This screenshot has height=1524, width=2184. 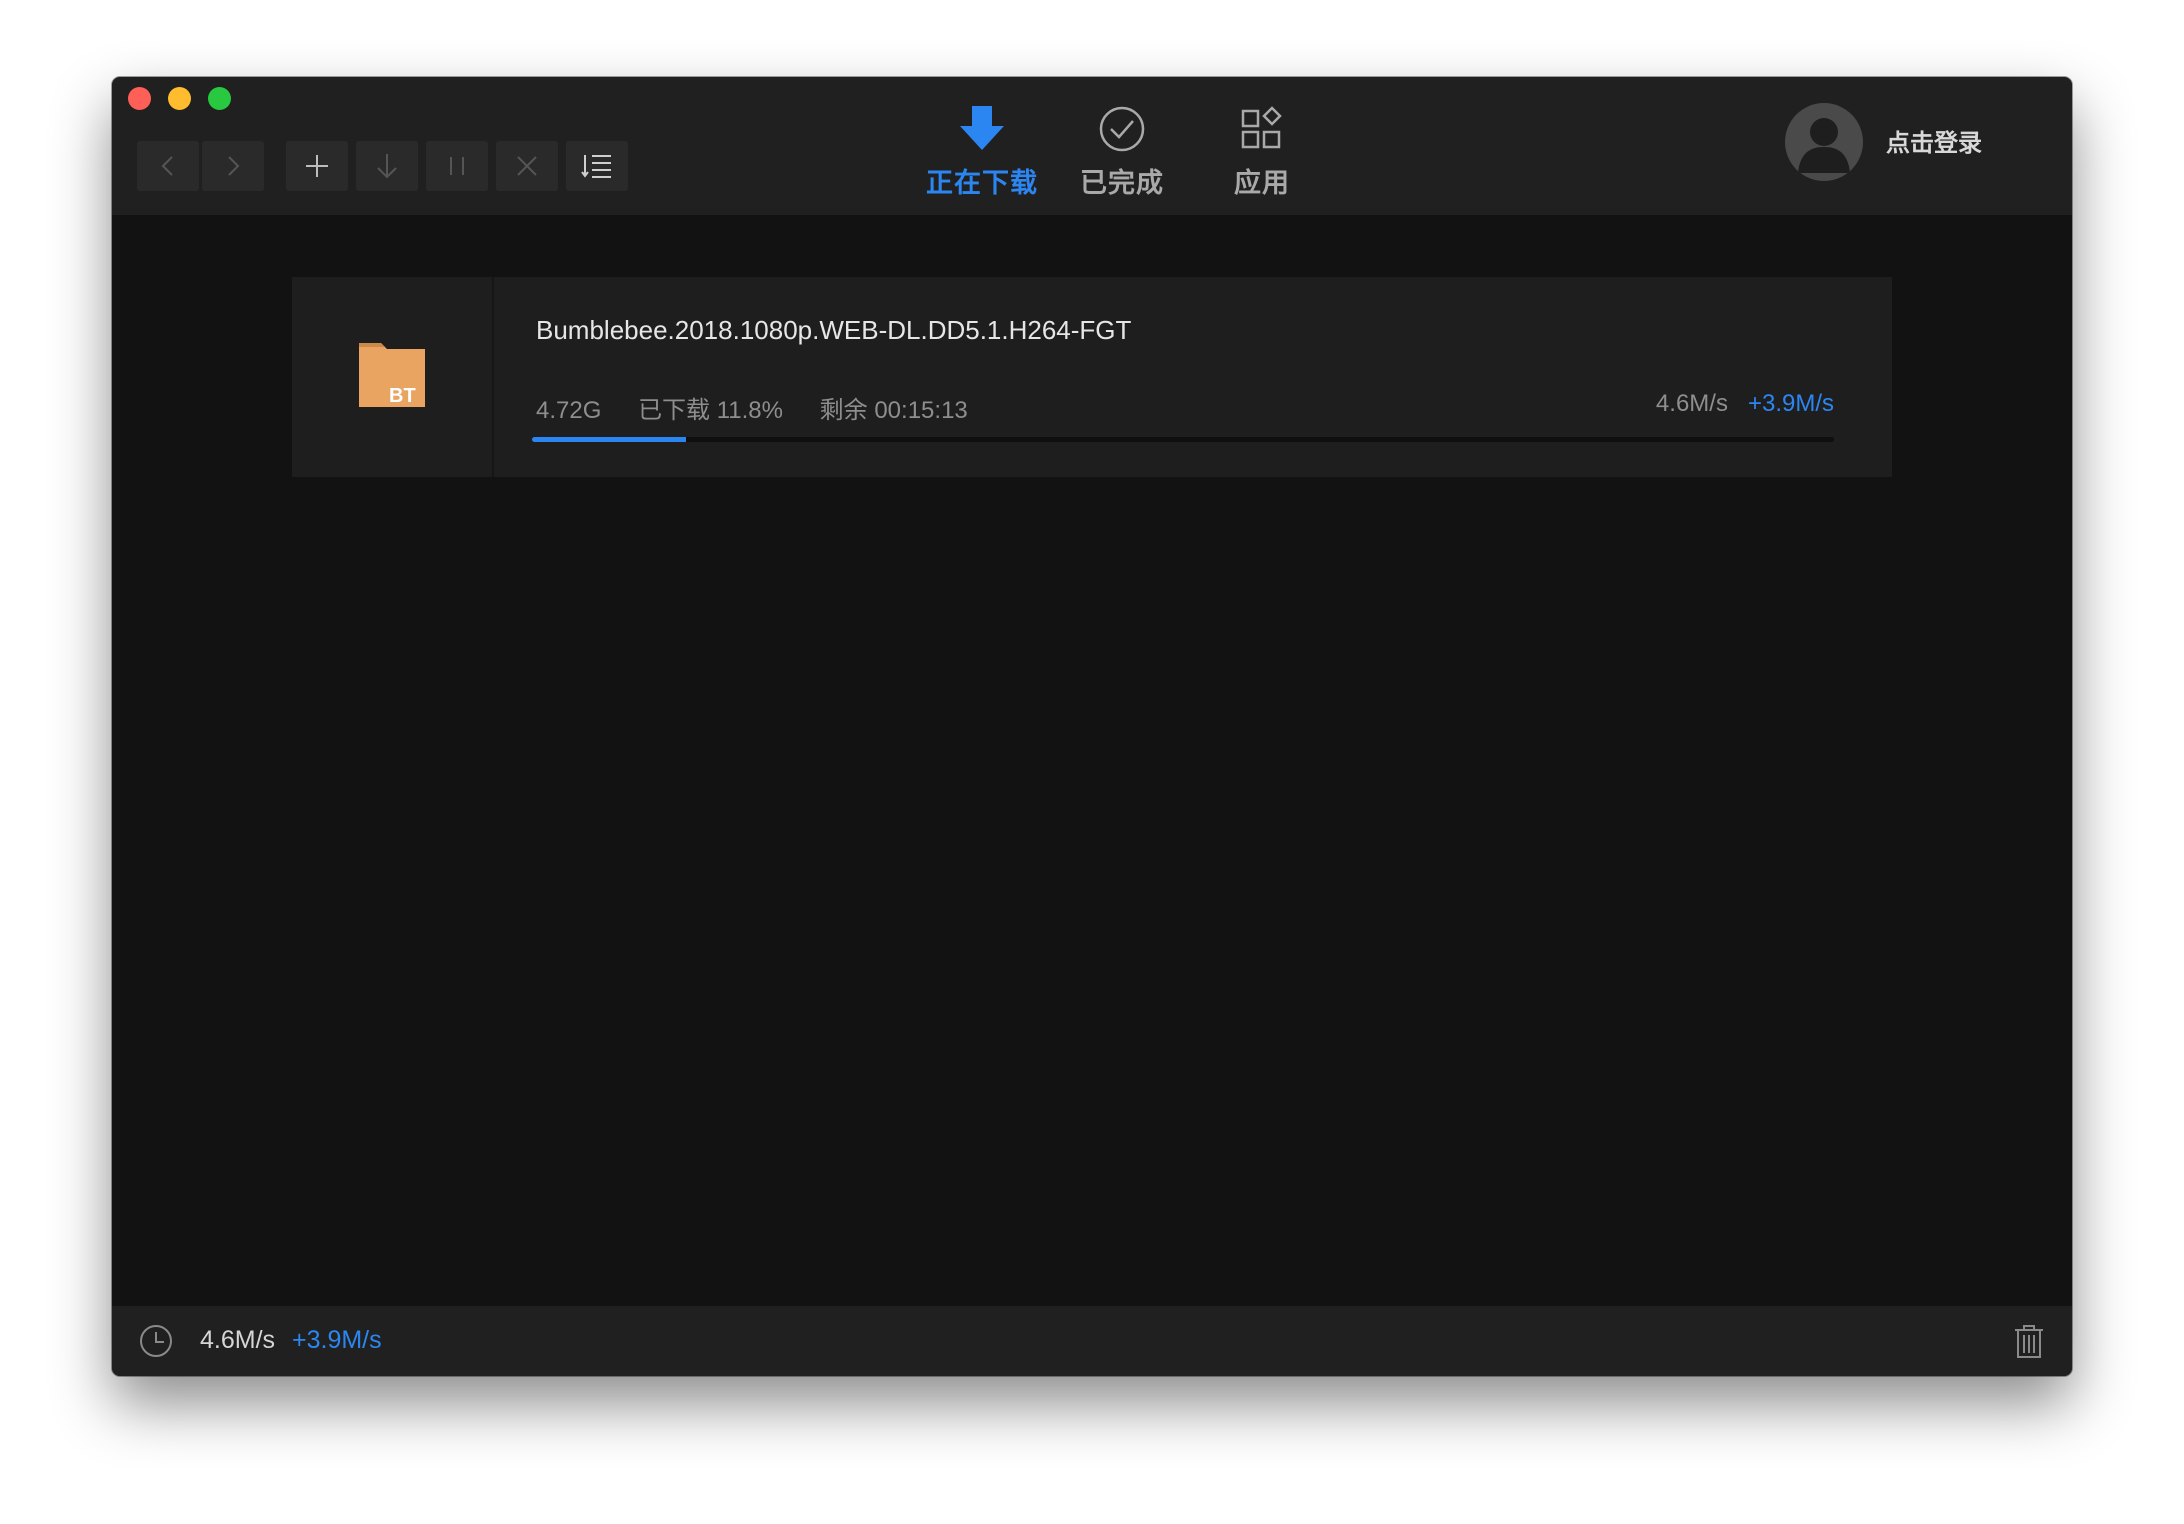 I want to click on arrow-down-icon, so click(x=387, y=166).